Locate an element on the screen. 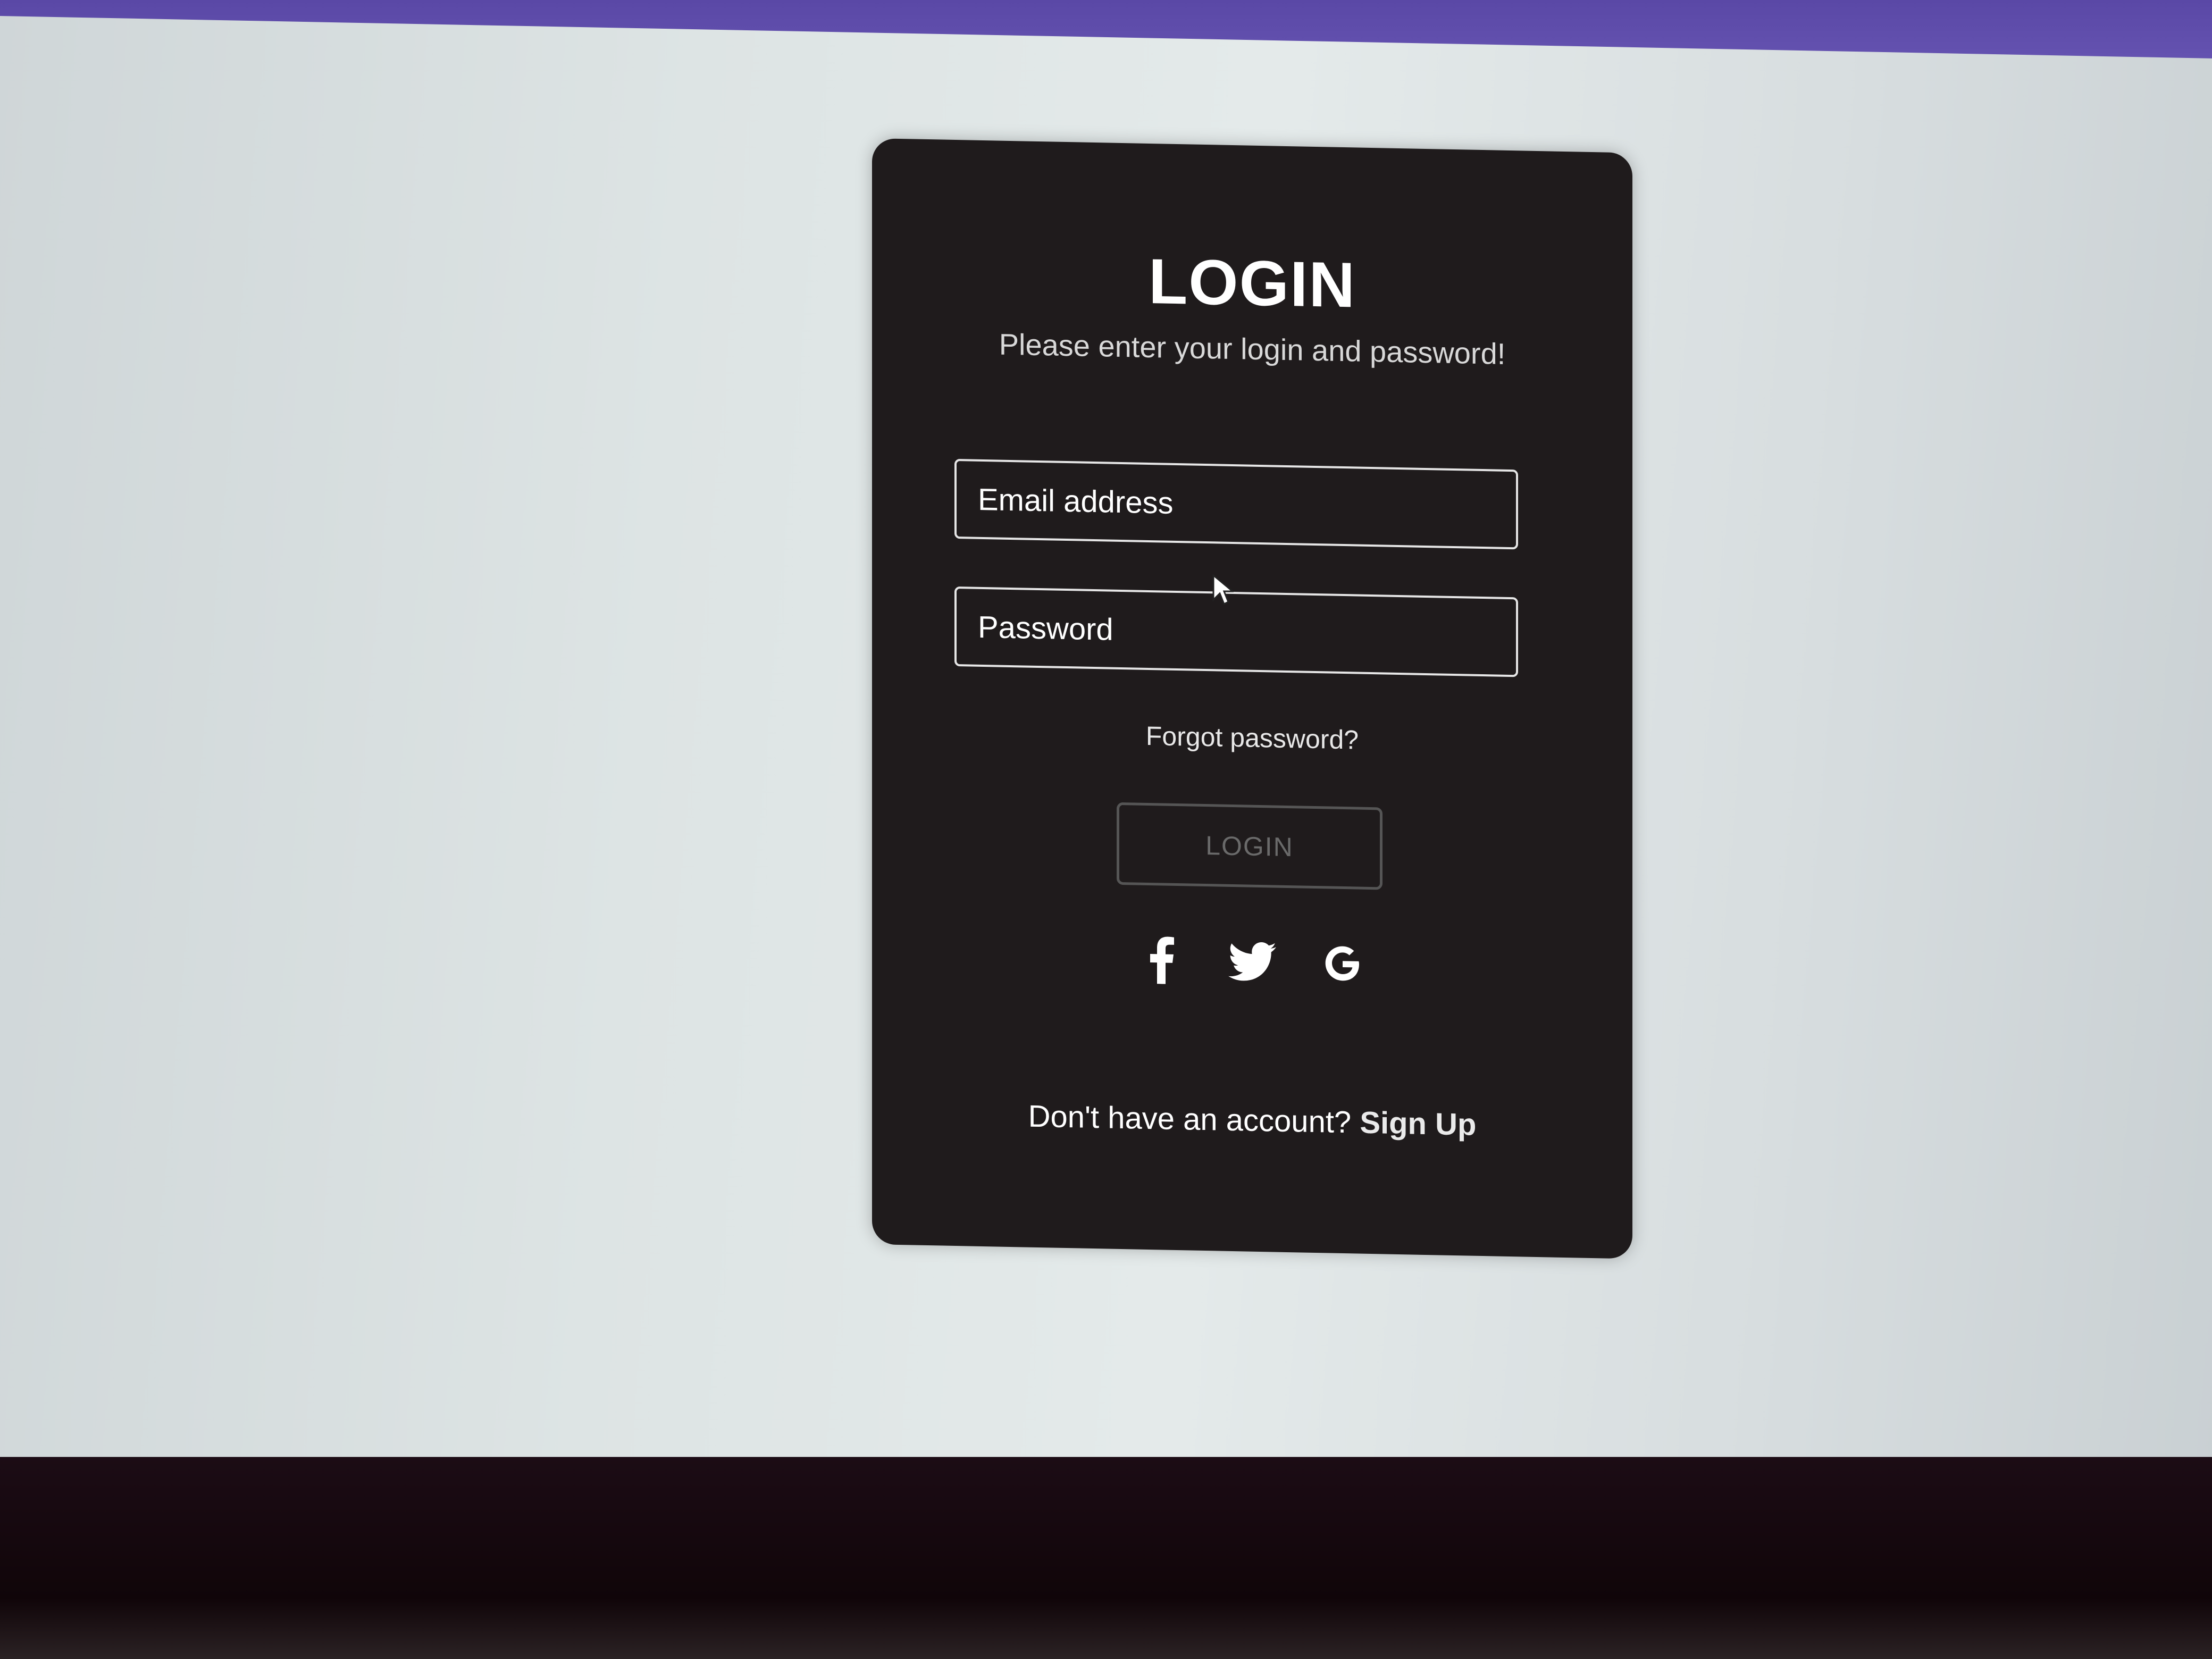 This screenshot has width=2212, height=1659. google-icon is located at coordinates (1342, 963).